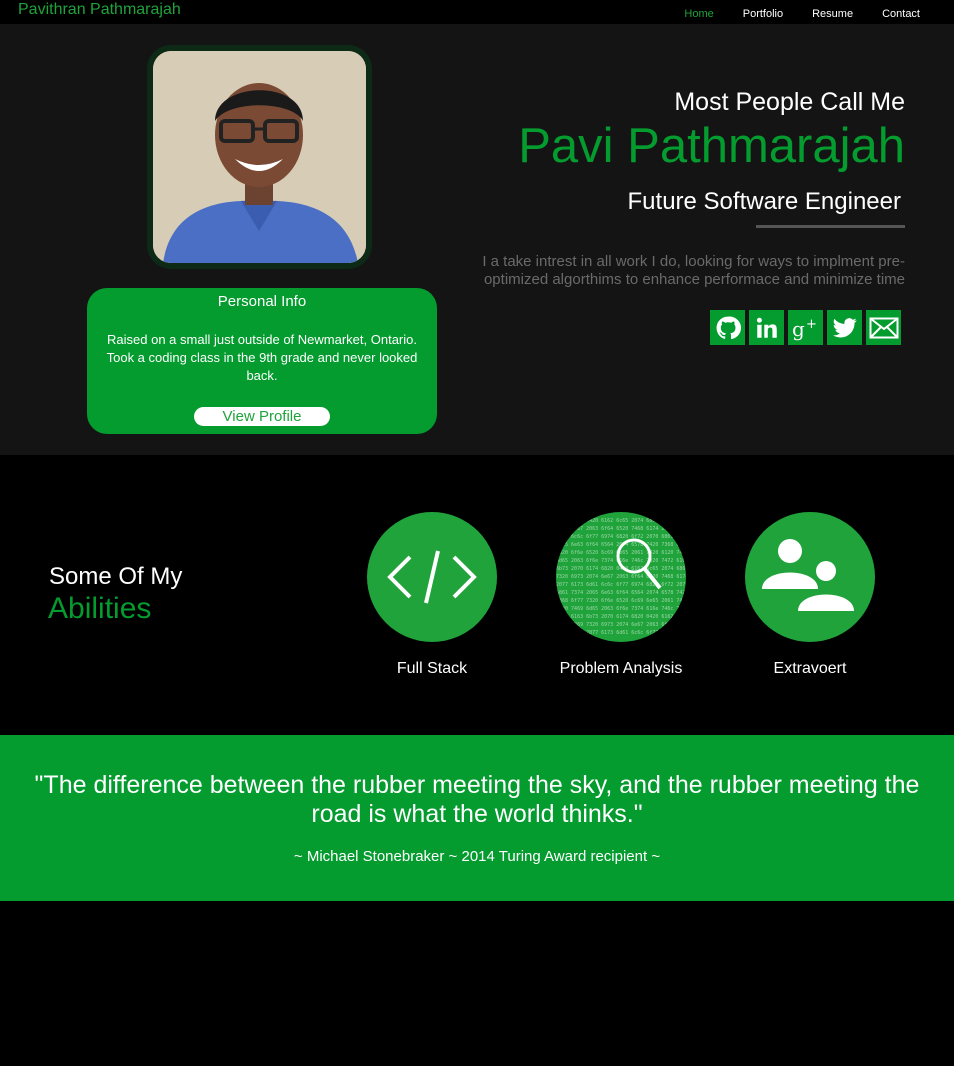 The height and width of the screenshot is (1066, 954). What do you see at coordinates (844, 327) in the screenshot?
I see `twitter-icon` at bounding box center [844, 327].